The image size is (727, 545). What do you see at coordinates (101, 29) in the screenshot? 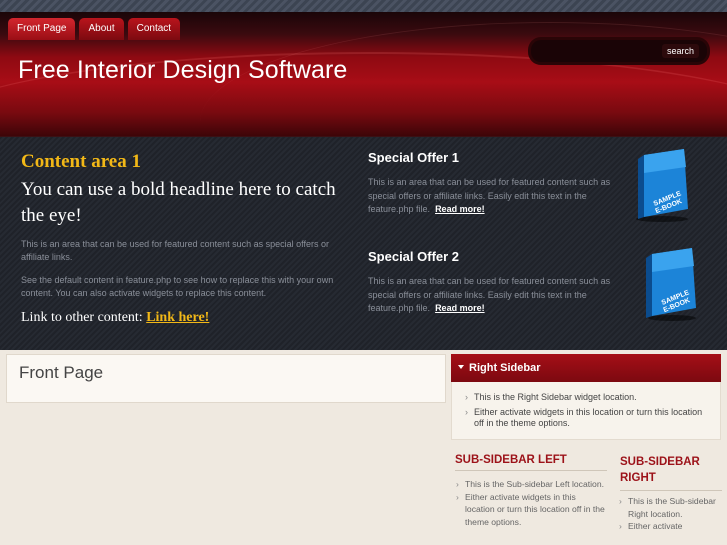
I see `nav-tab-about: About` at bounding box center [101, 29].